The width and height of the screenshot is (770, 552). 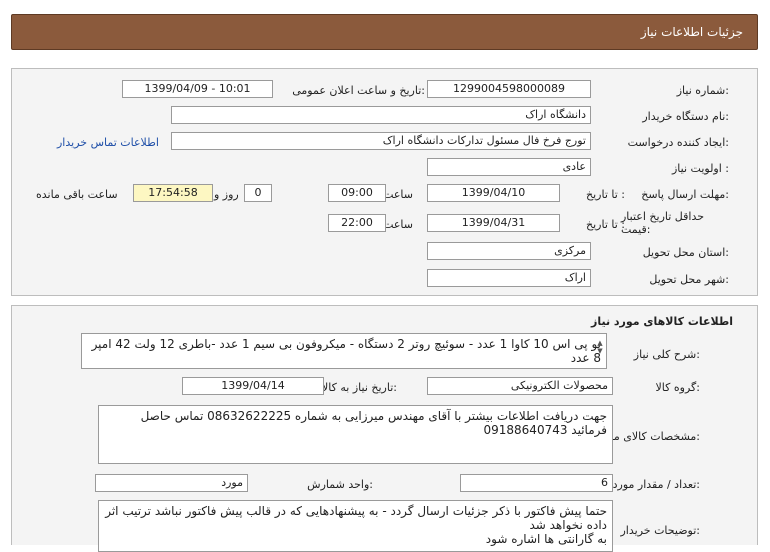 I want to click on page-header: جزئیات اطلاعات نیاز, so click(x=384, y=32).